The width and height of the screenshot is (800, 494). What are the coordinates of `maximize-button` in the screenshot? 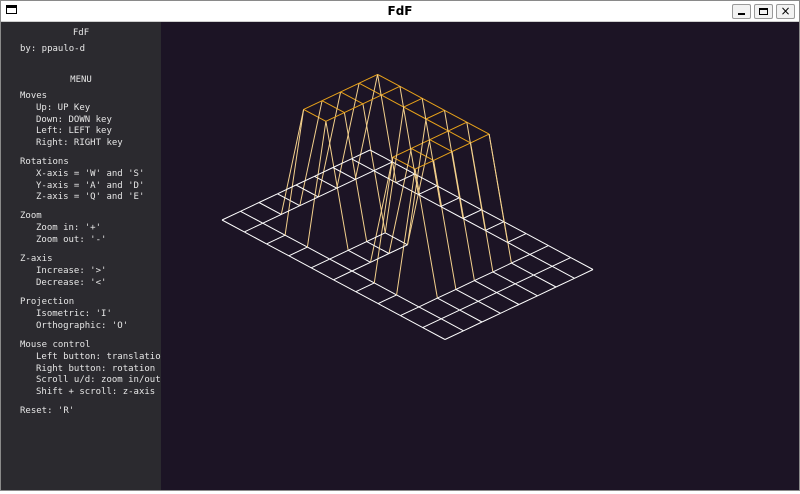 It's located at (763, 11).